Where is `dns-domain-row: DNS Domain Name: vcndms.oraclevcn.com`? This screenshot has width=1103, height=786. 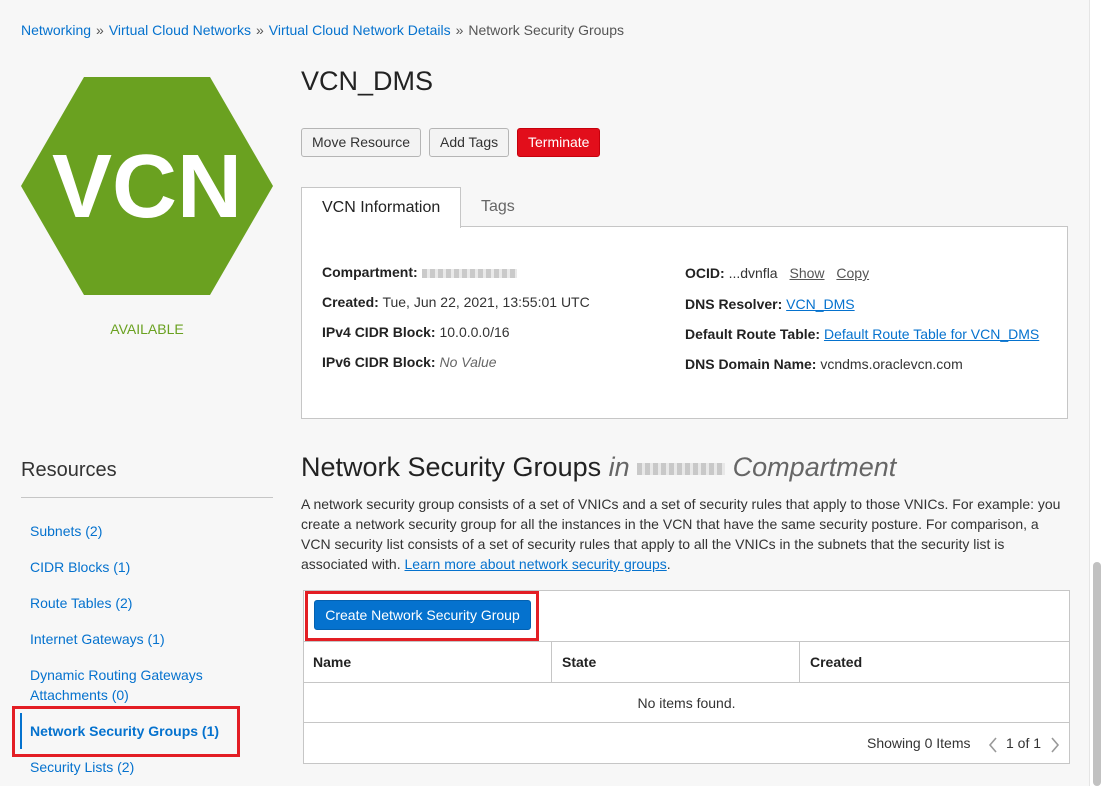
dns-domain-row: DNS Domain Name: vcndms.oraclevcn.com is located at coordinates (824, 364).